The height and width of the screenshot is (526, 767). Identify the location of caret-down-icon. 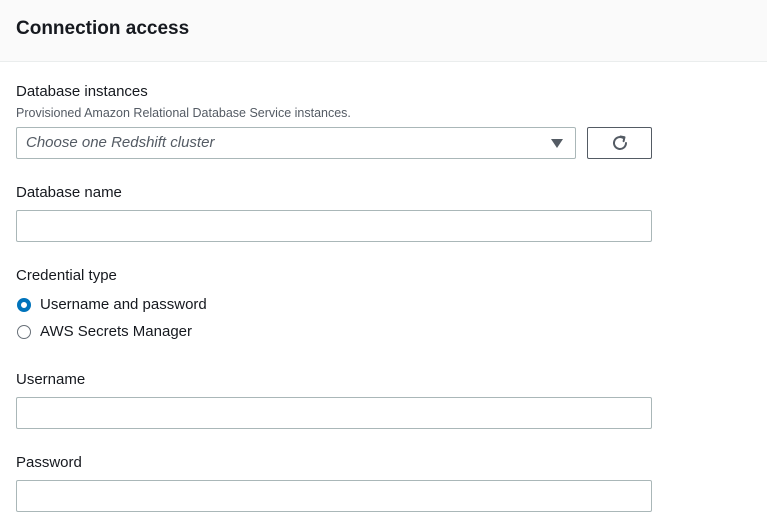
(557, 143).